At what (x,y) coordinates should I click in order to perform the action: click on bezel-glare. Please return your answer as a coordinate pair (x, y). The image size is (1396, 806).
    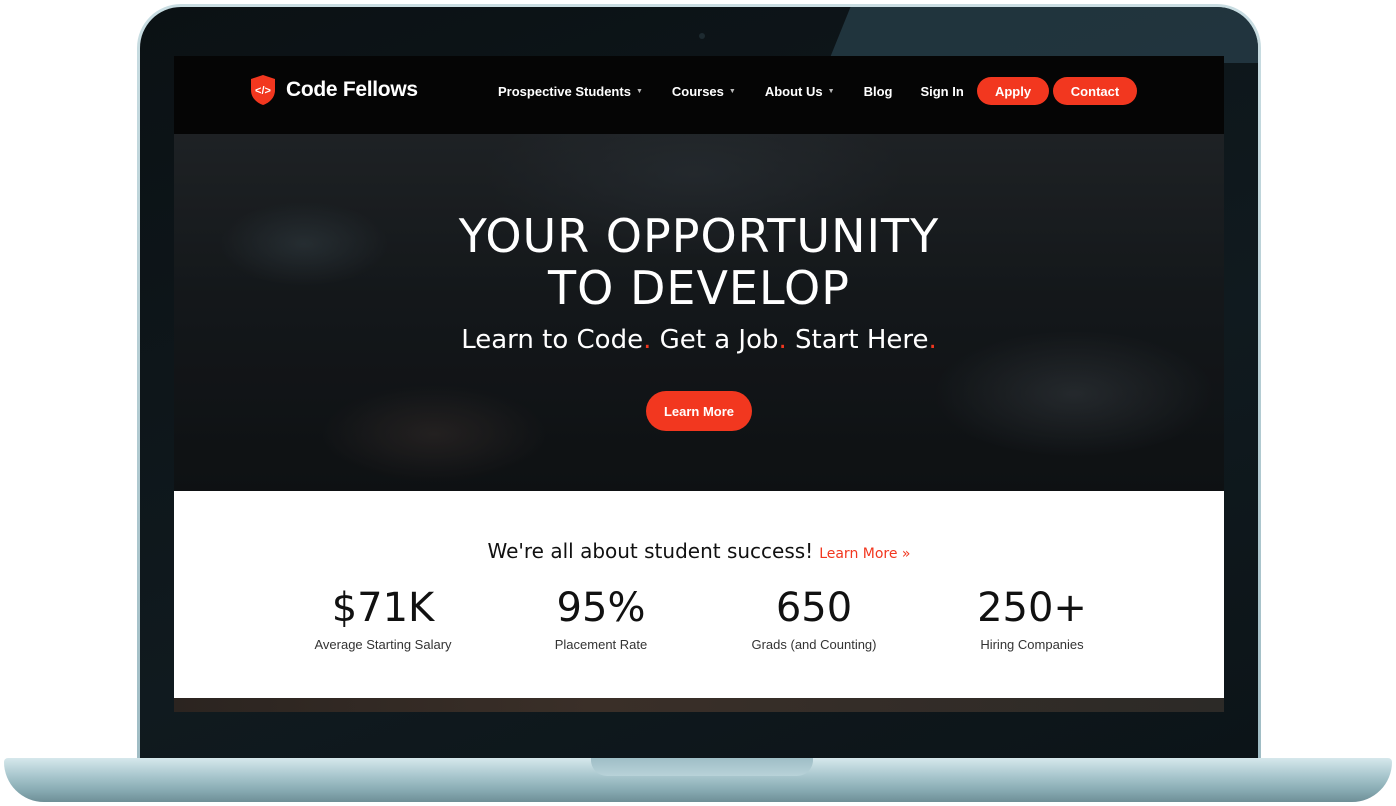
    Looking at the image, I should click on (1042, 35).